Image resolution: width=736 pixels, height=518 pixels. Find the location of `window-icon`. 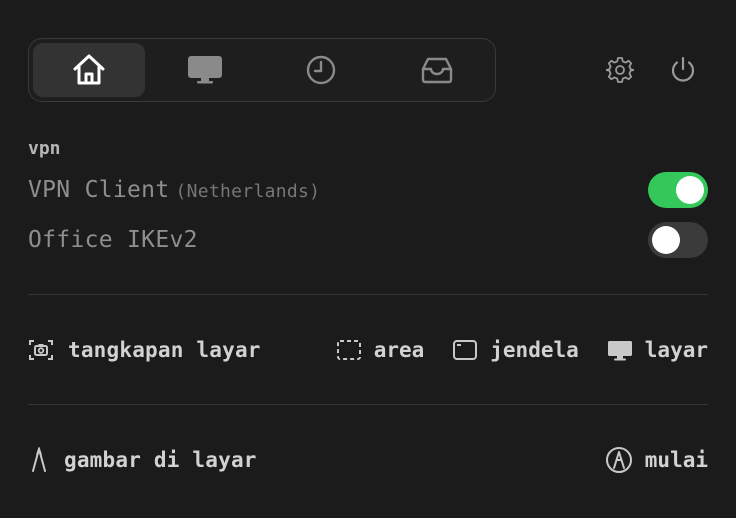

window-icon is located at coordinates (465, 350).